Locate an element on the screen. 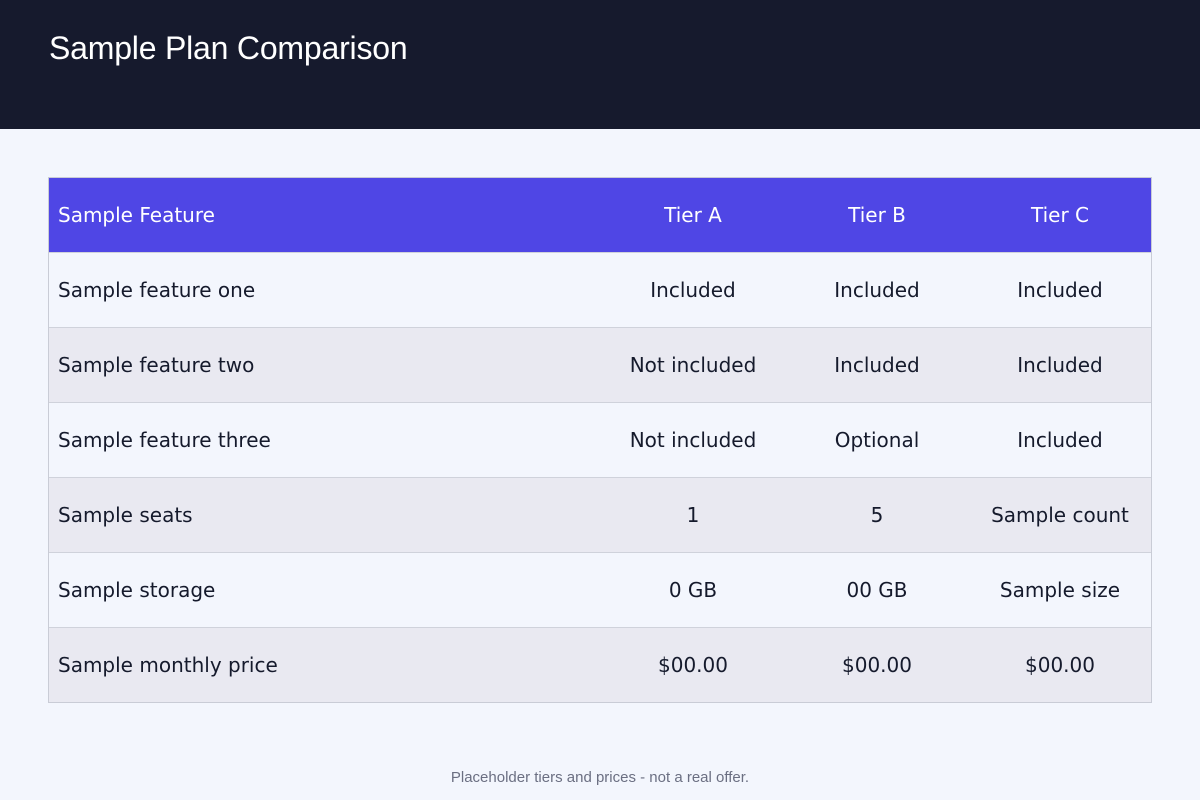 The width and height of the screenshot is (1200, 800). feature-name-cell: Sample feature three is located at coordinates (325, 440).